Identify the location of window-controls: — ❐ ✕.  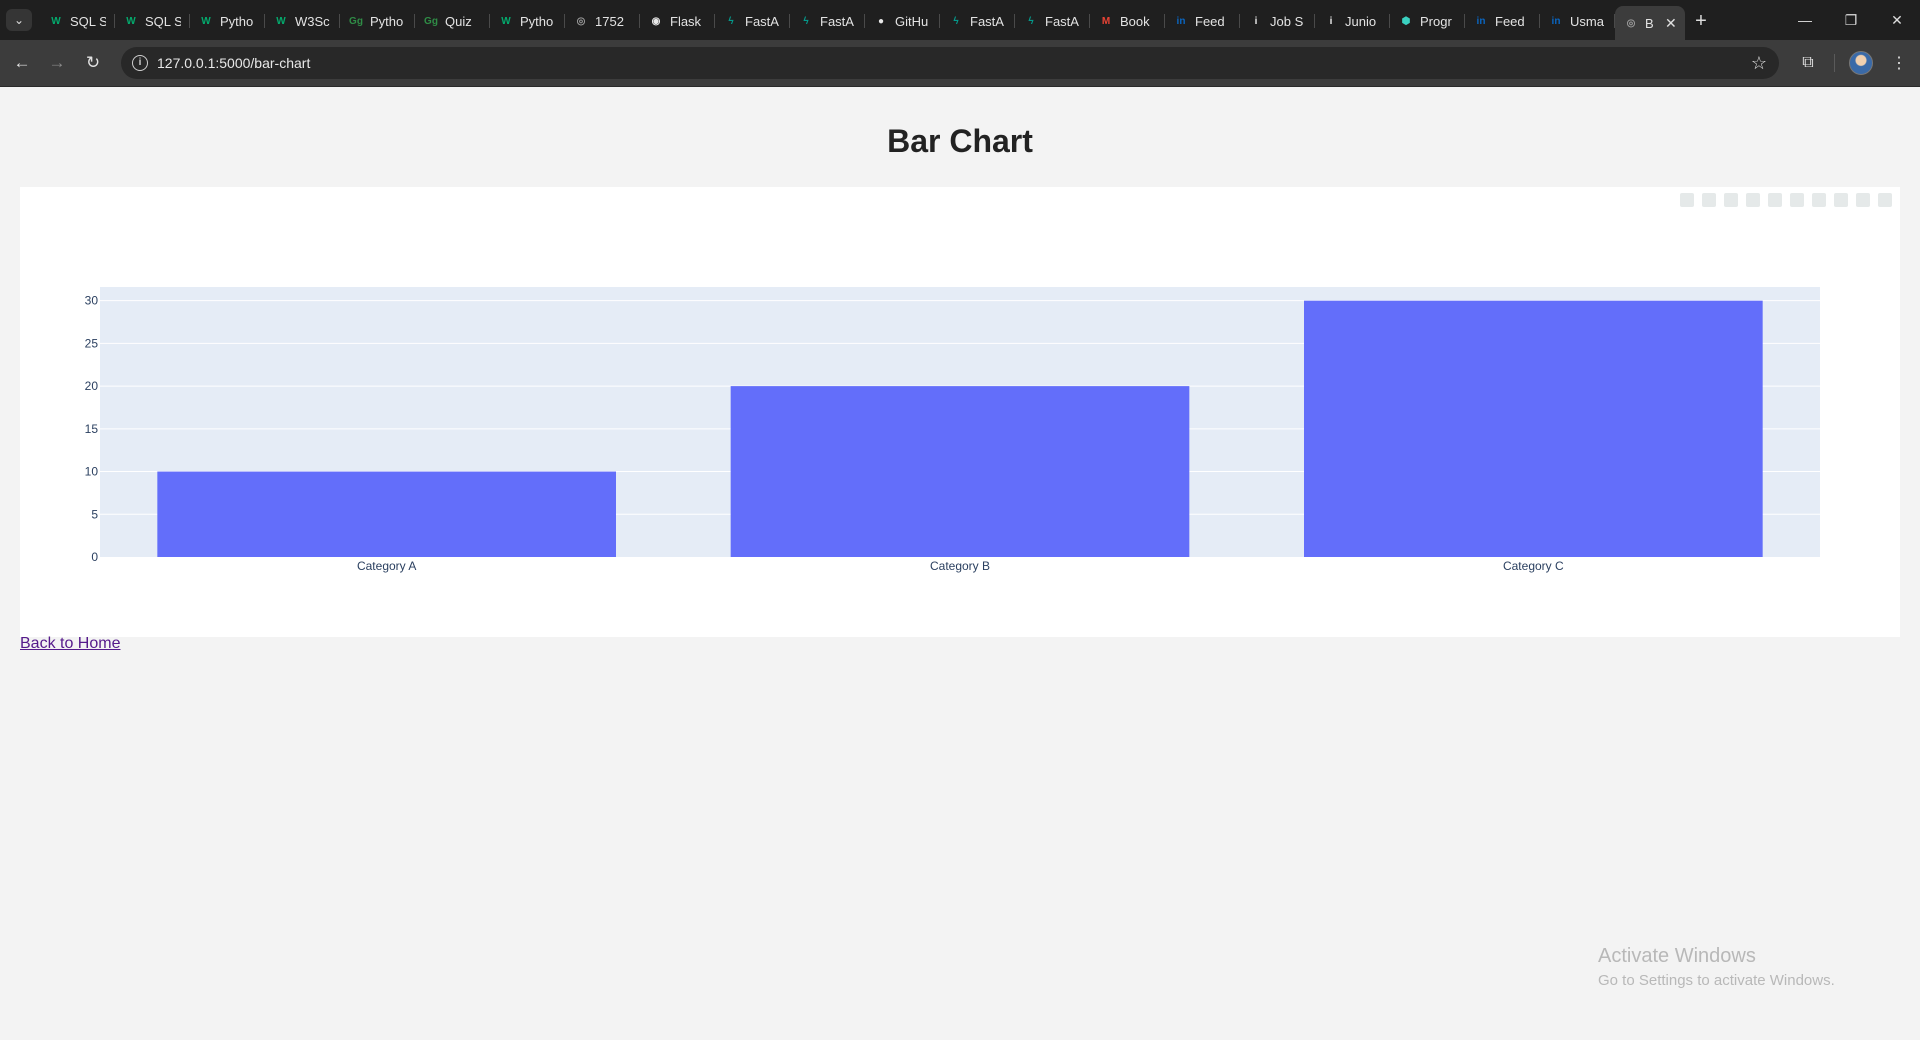
(1851, 20).